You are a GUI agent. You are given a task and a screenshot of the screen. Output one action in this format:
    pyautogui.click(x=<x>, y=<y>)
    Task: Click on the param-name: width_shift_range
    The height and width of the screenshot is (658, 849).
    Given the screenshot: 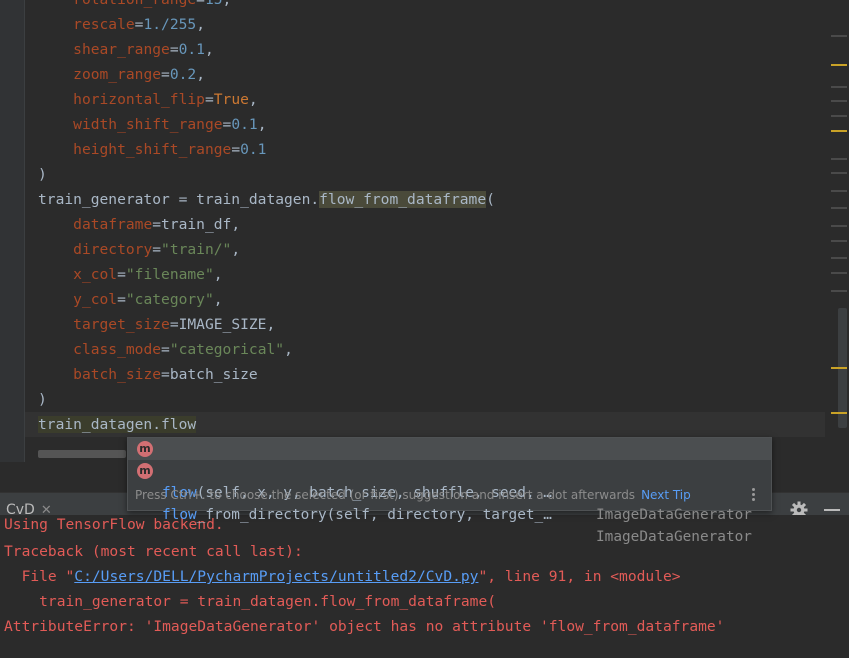 What is the action you would take?
    pyautogui.click(x=148, y=124)
    